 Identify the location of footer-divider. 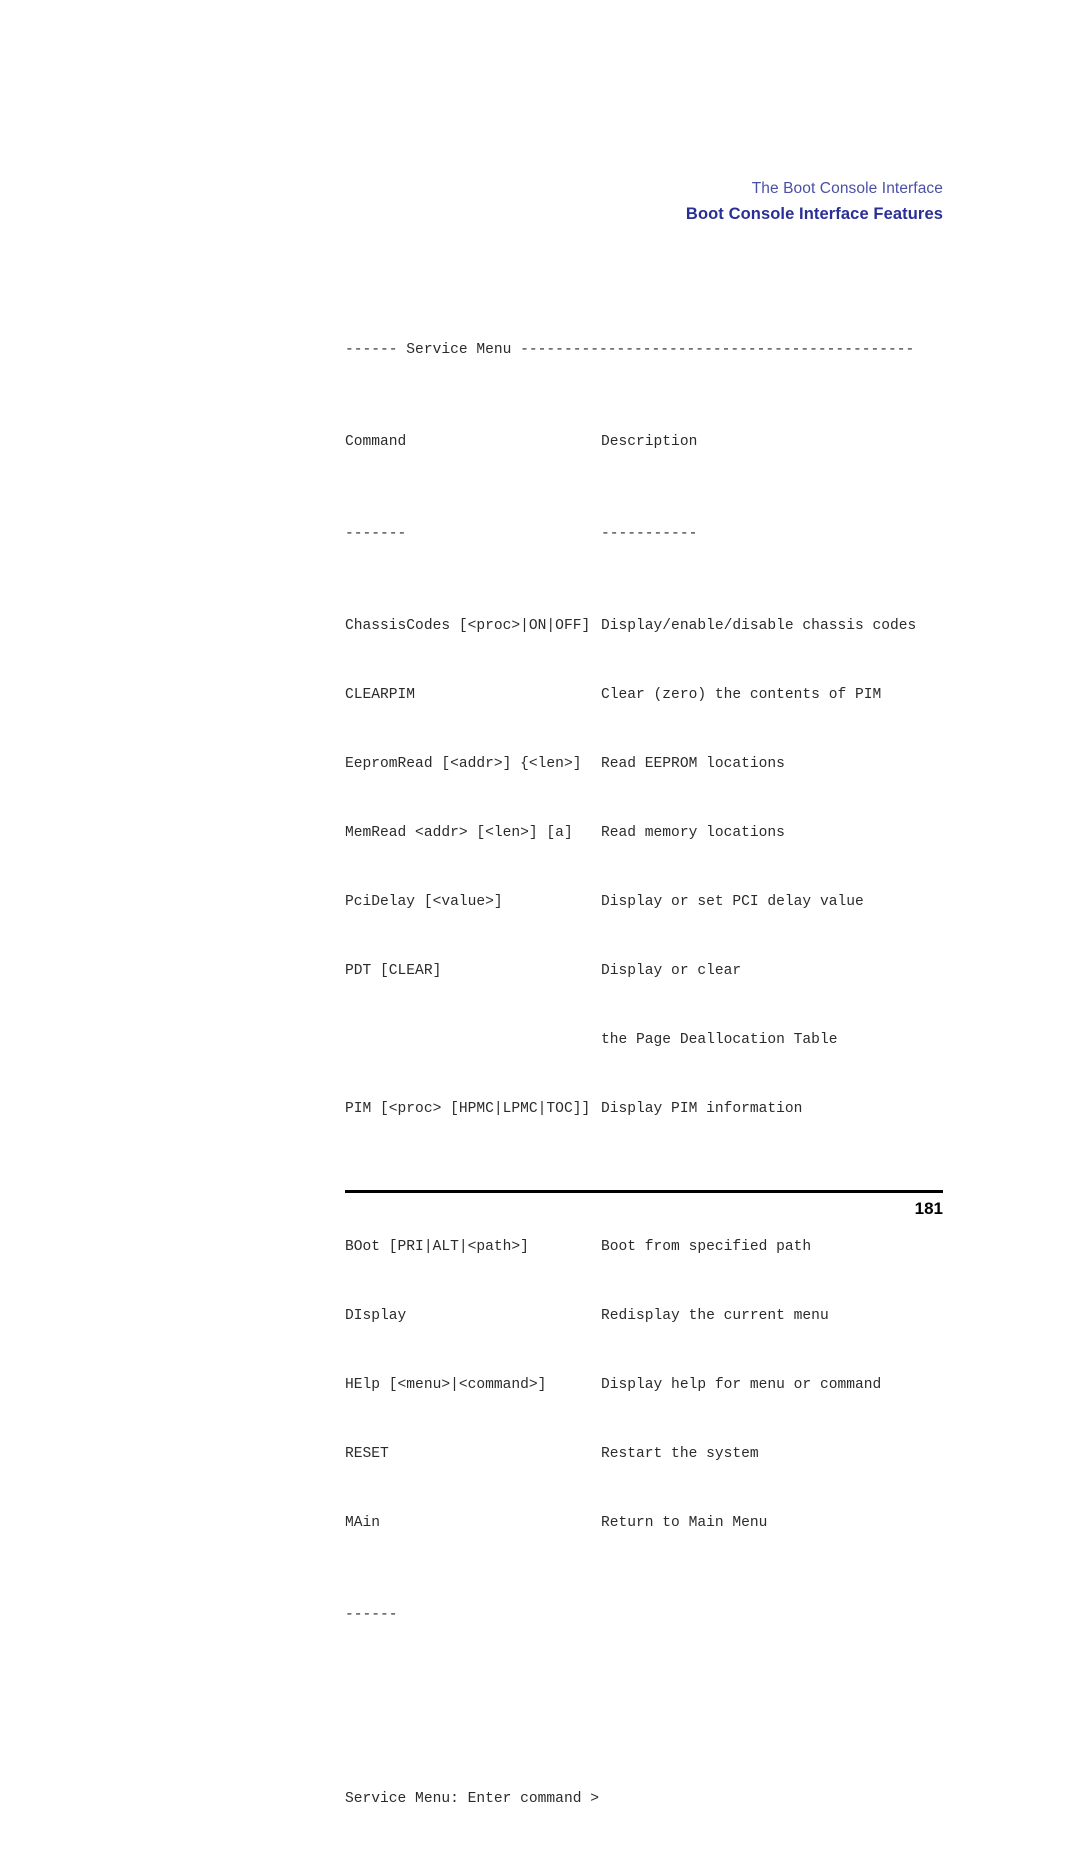
(644, 1191).